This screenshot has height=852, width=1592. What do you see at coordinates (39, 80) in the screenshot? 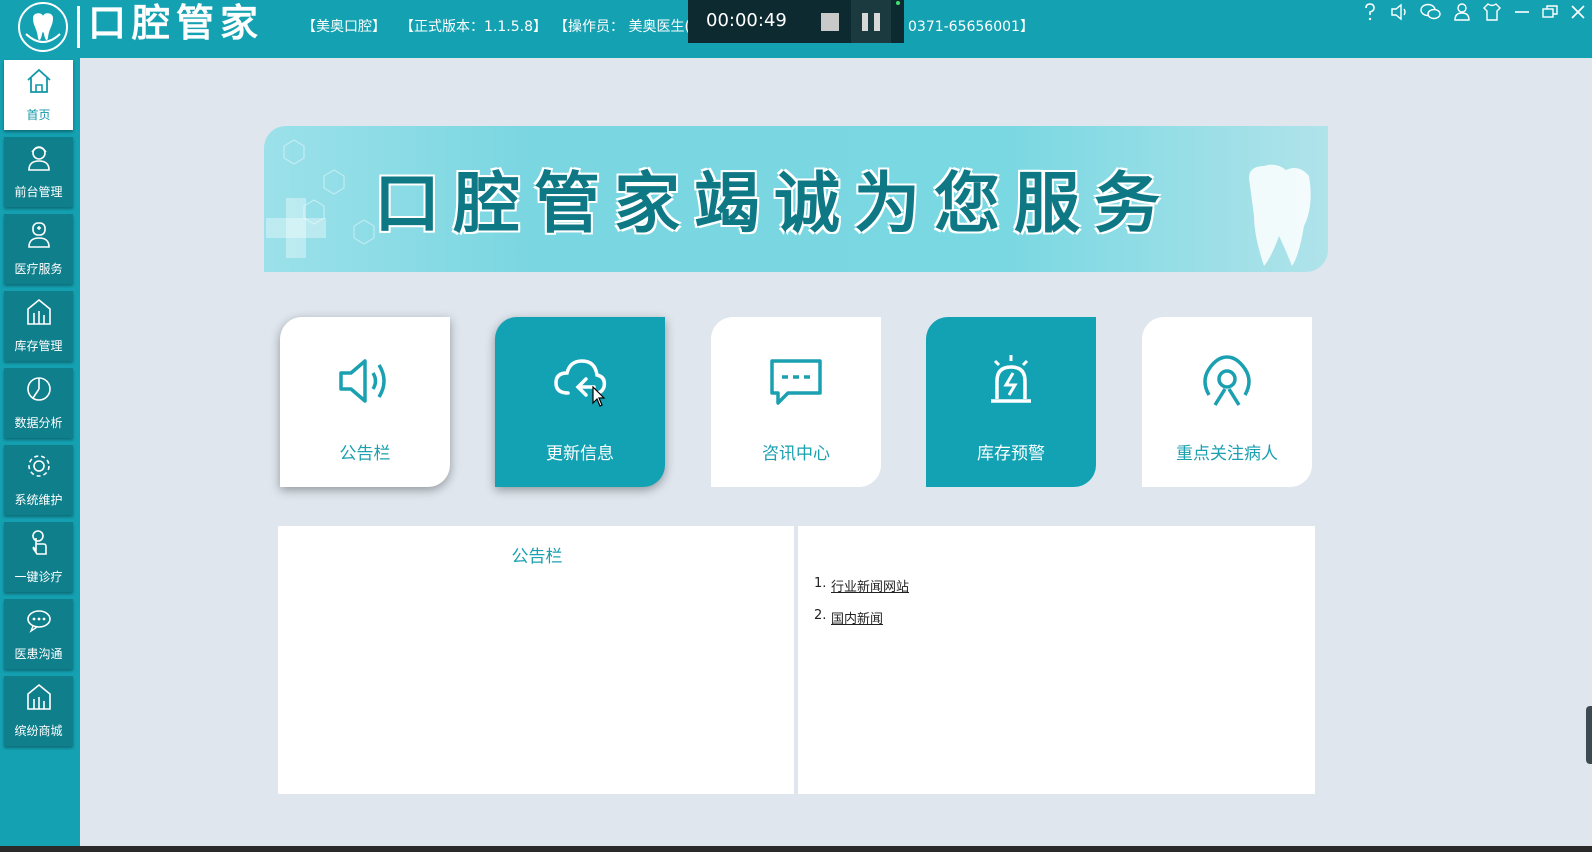
I see `home-icon` at bounding box center [39, 80].